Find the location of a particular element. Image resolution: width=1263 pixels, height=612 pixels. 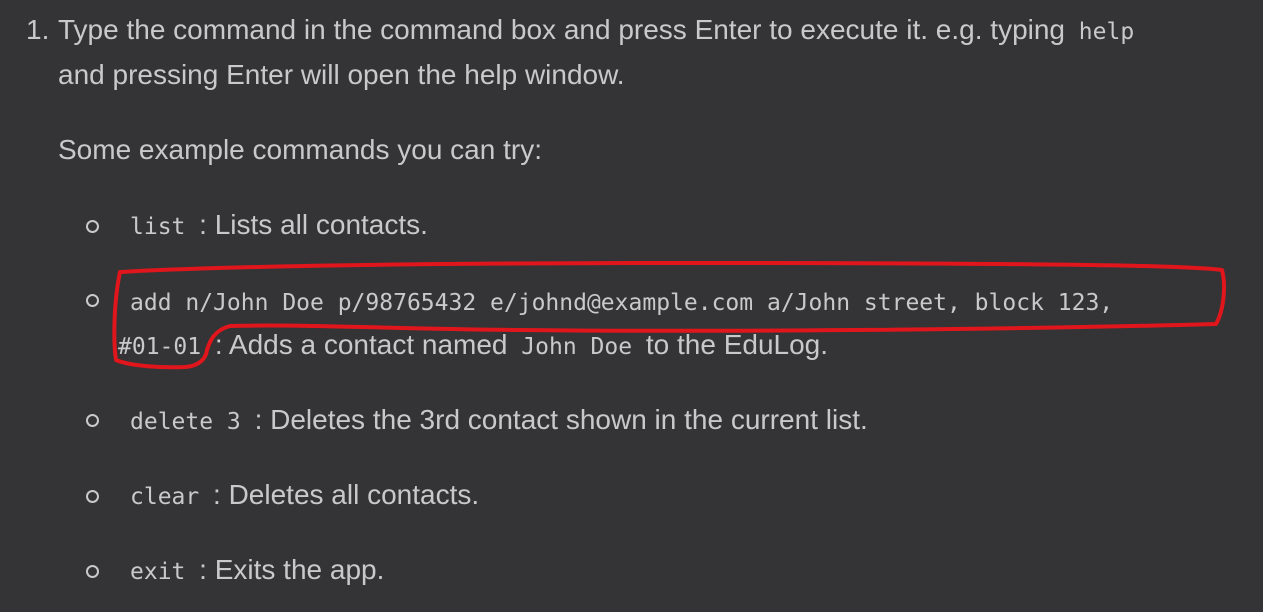

clear-command-desc: : Deletes all contacts. is located at coordinates (346, 494).